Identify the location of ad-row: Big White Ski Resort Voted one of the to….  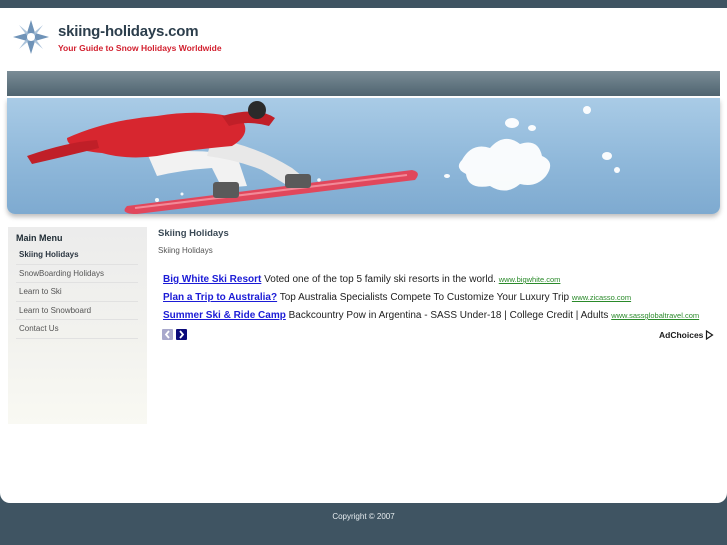
(361, 279).